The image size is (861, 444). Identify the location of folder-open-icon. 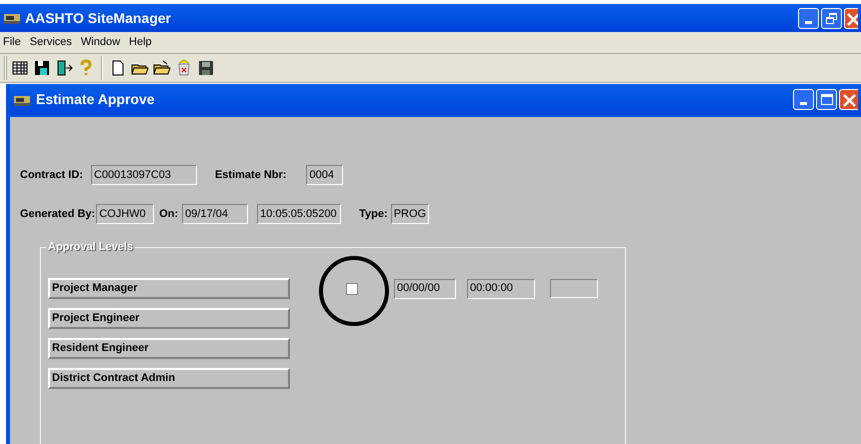
(162, 68).